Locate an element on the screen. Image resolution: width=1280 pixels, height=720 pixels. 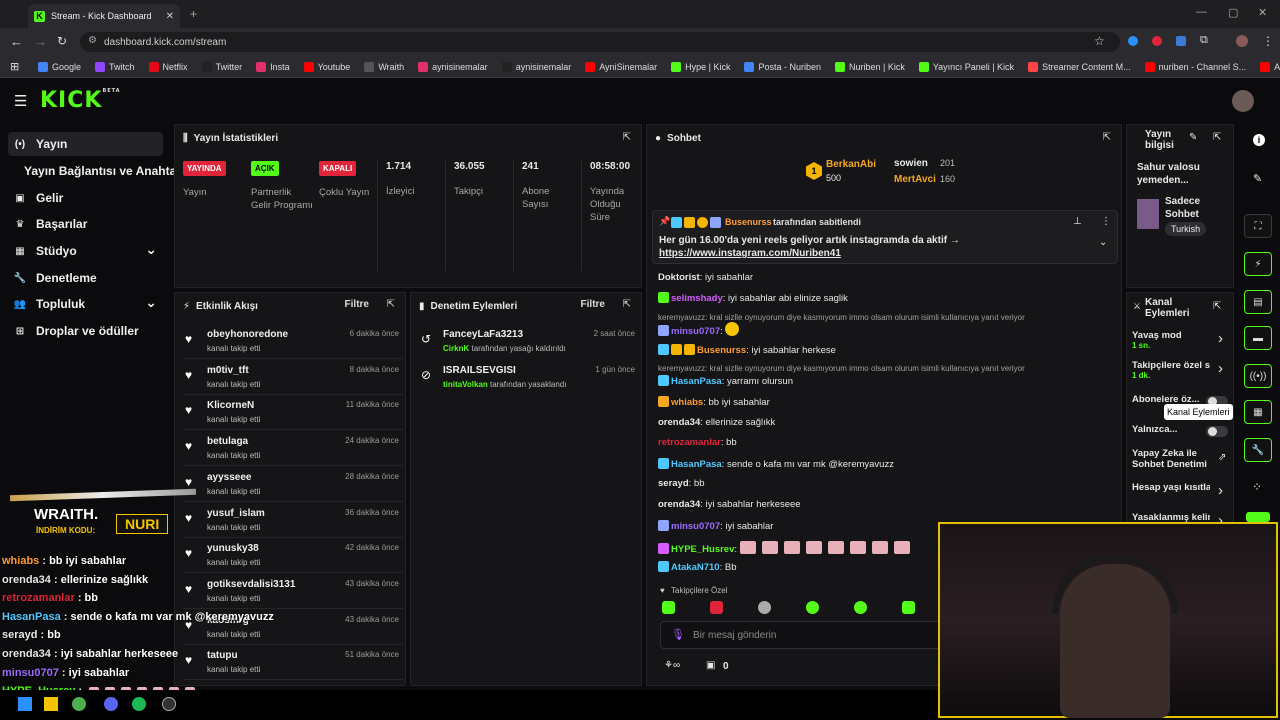
browser-tab: K Stream - Kick Dashboard ✕ is located at coordinates (104, 16).